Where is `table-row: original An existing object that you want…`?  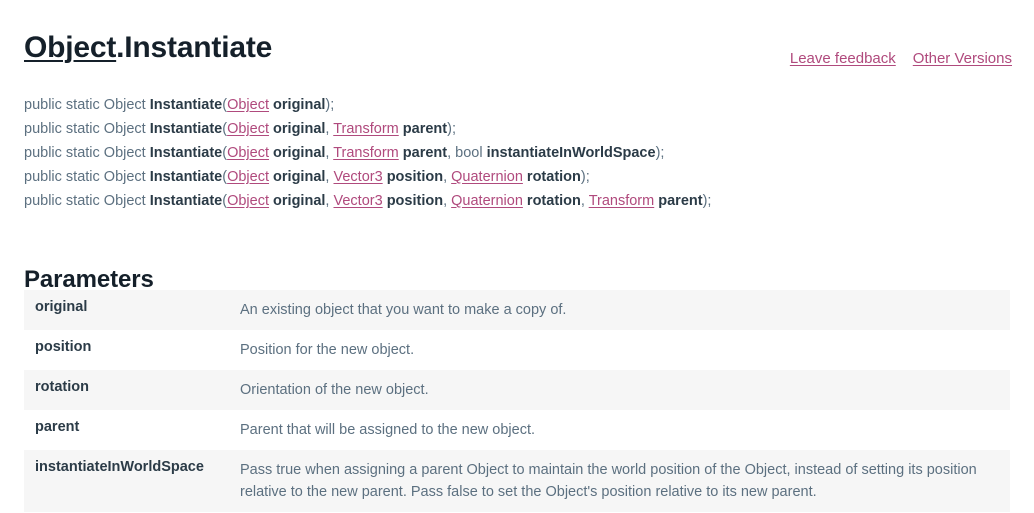 table-row: original An existing object that you want… is located at coordinates (517, 310).